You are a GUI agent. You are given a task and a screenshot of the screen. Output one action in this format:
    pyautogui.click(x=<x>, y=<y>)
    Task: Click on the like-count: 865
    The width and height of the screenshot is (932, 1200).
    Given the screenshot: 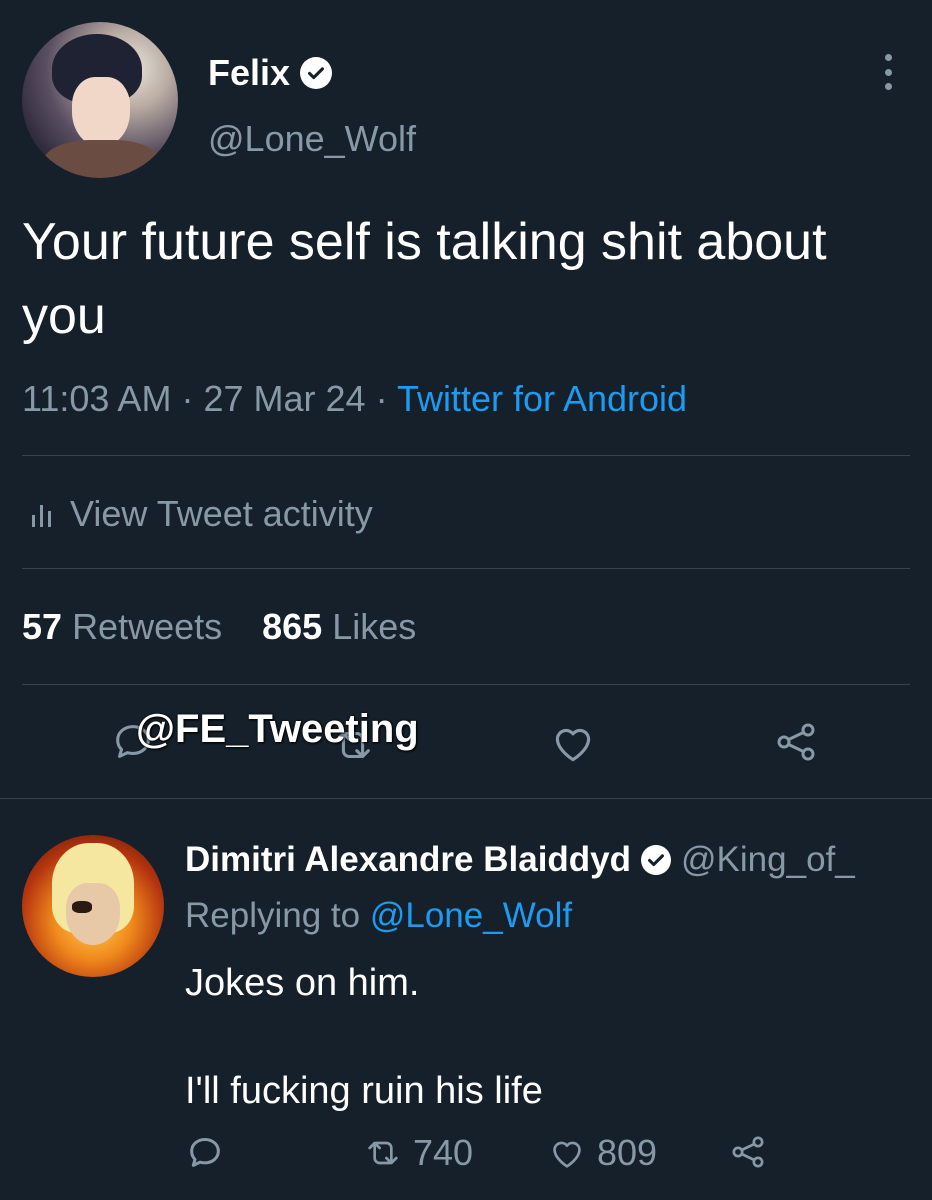 What is the action you would take?
    pyautogui.click(x=292, y=626)
    